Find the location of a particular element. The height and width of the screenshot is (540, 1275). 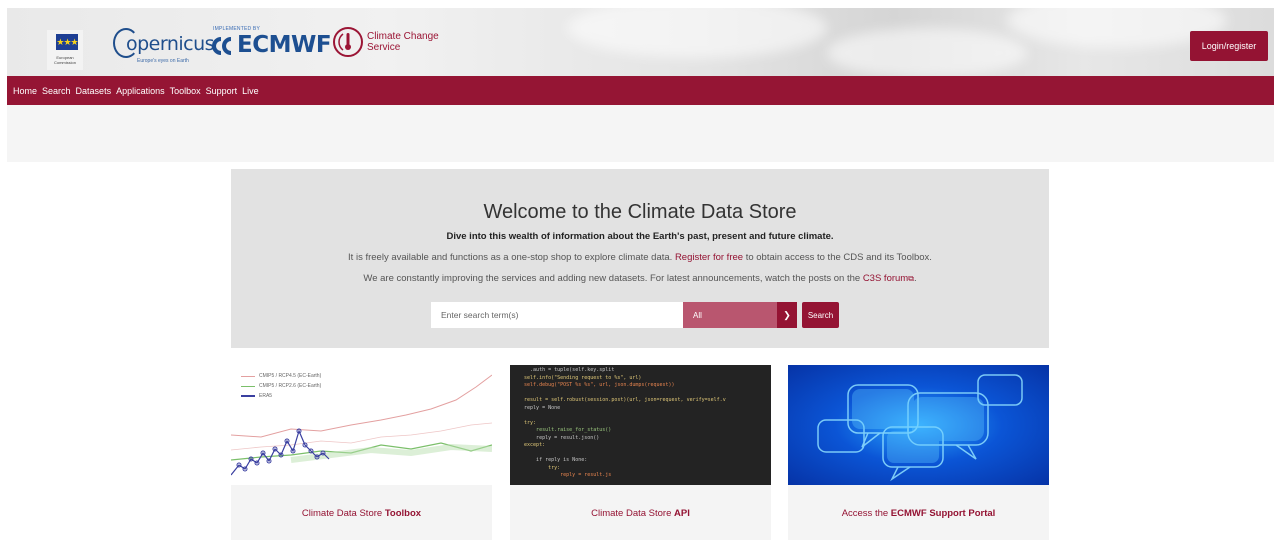

sub-banner is located at coordinates (640, 133).